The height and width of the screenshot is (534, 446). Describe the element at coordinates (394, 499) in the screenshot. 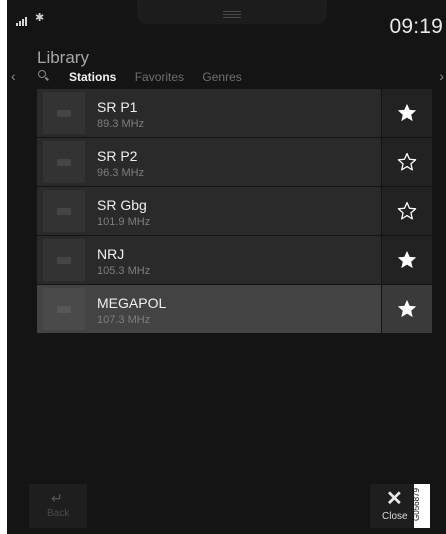

I see `close-icon: ✕` at that location.